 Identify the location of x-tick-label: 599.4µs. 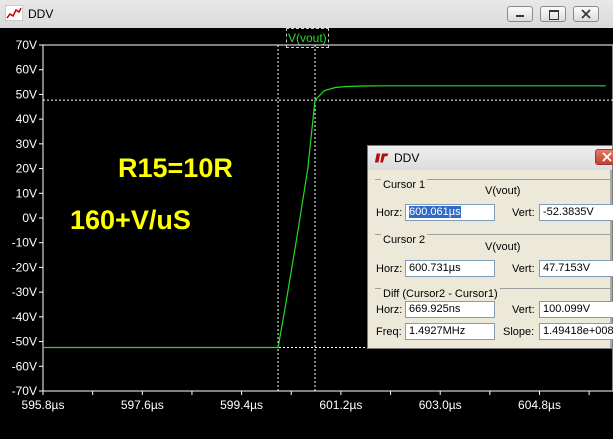
(241, 405).